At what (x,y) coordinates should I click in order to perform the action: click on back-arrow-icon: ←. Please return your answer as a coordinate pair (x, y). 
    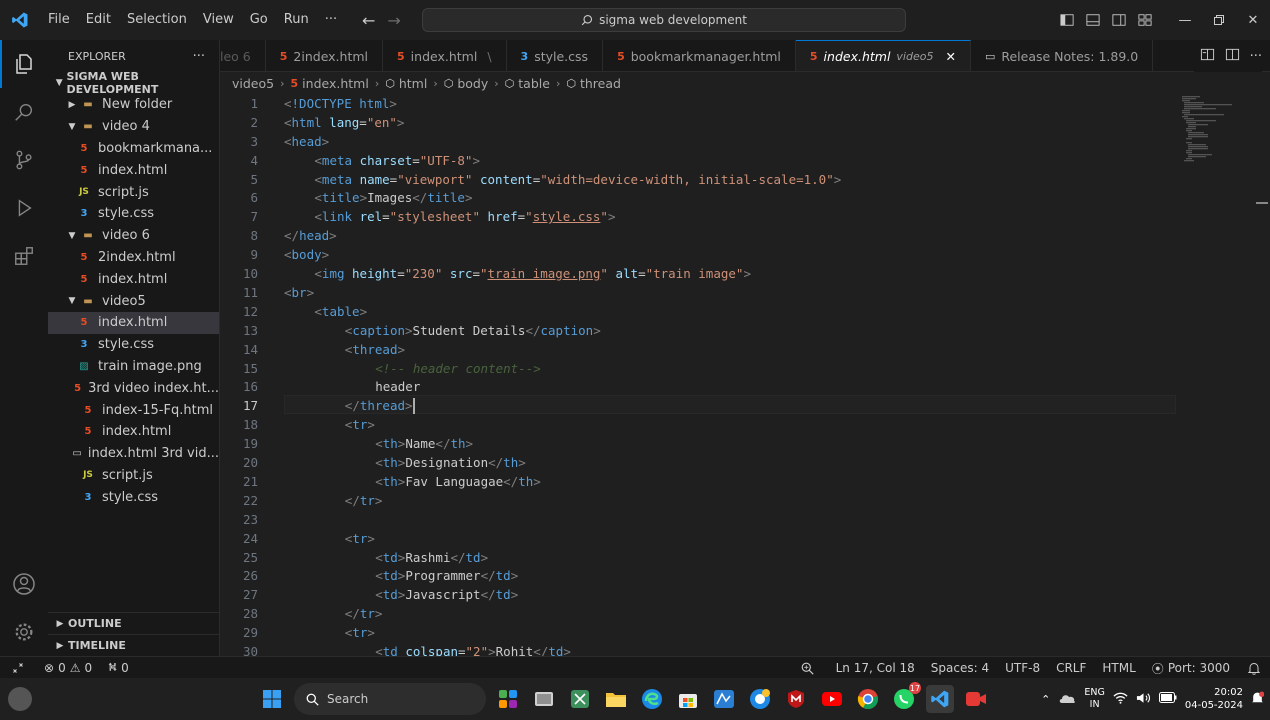
    Looking at the image, I should click on (368, 20).